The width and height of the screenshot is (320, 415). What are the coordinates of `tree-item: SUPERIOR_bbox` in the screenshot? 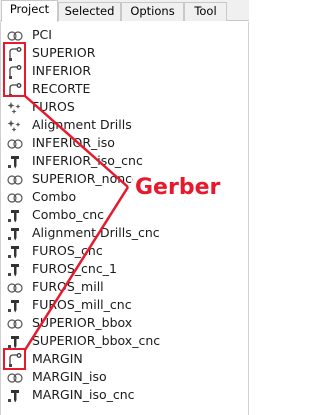 It's located at (124, 323).